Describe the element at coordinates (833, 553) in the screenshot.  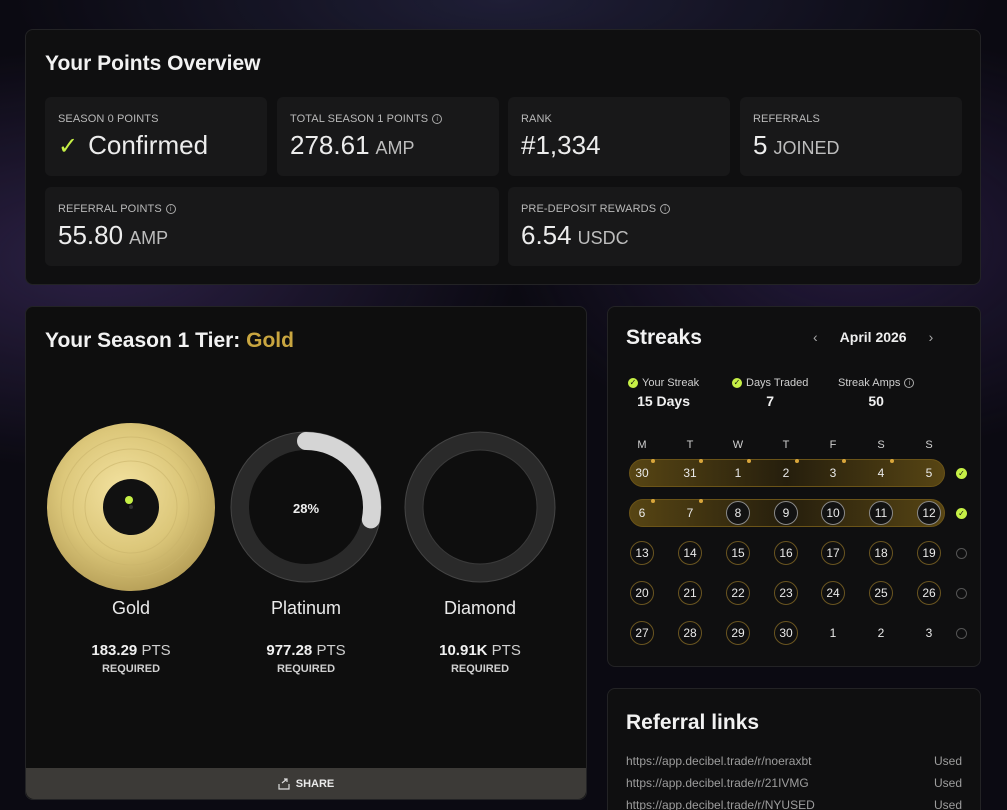
I see `calendar-day: 17` at that location.